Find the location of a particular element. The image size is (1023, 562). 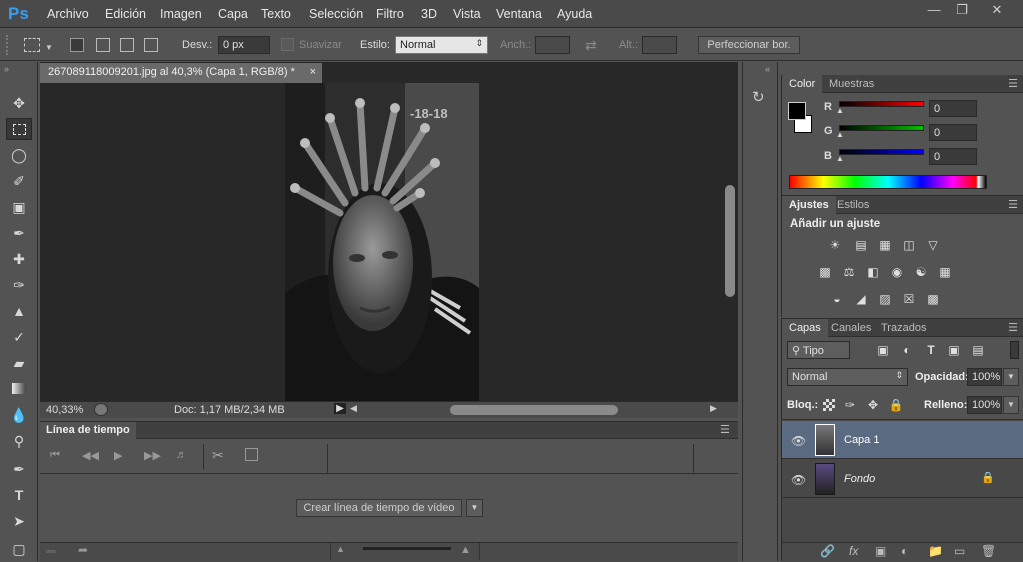

color-balance-icon: ⚖ is located at coordinates (849, 272).